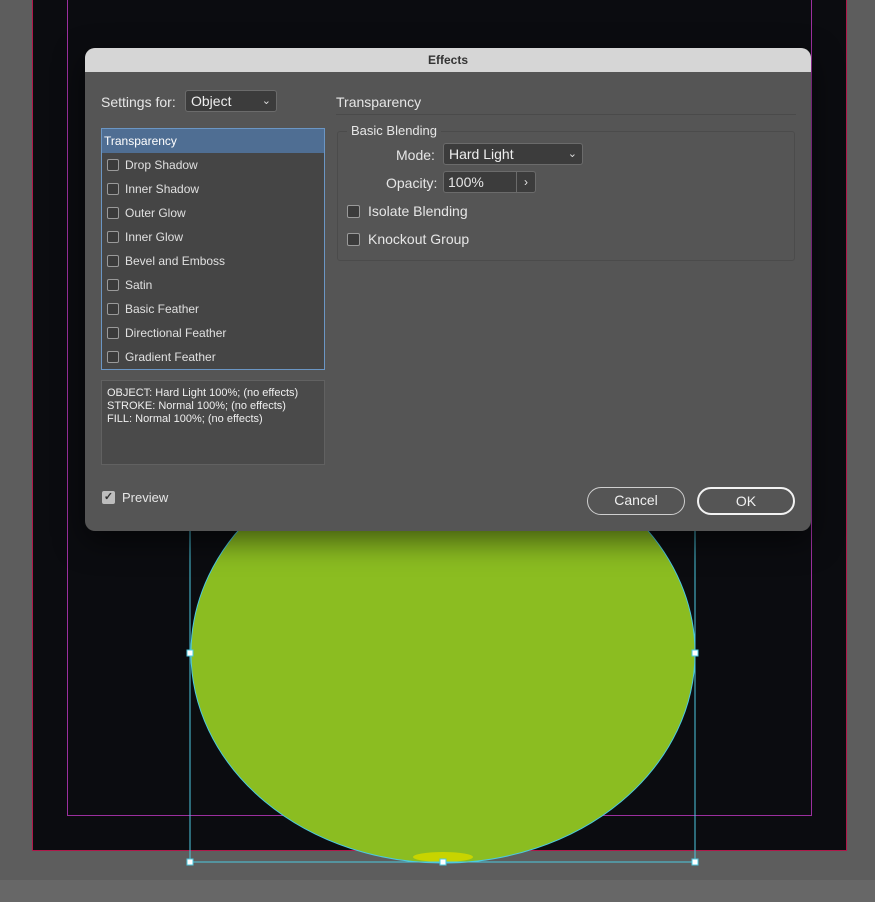 This screenshot has width=875, height=902. I want to click on preview-label: Preview, so click(145, 497).